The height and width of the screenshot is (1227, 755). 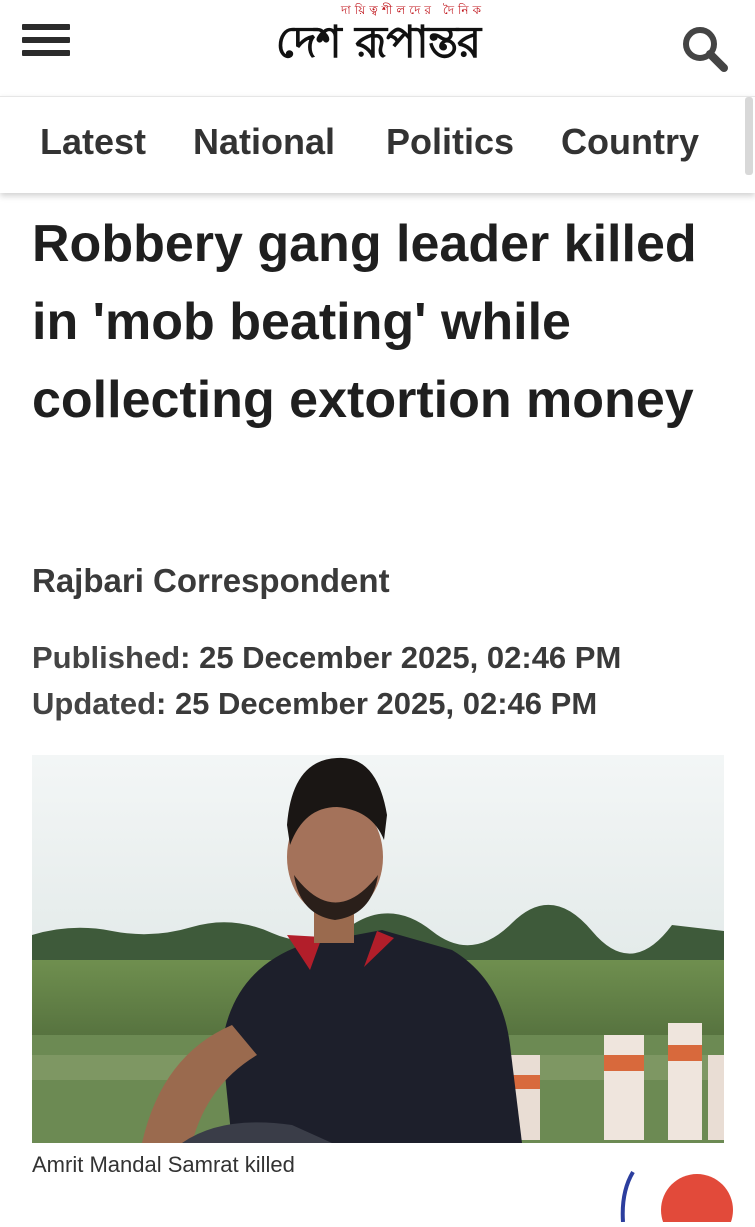 What do you see at coordinates (705, 49) in the screenshot?
I see `search-icon` at bounding box center [705, 49].